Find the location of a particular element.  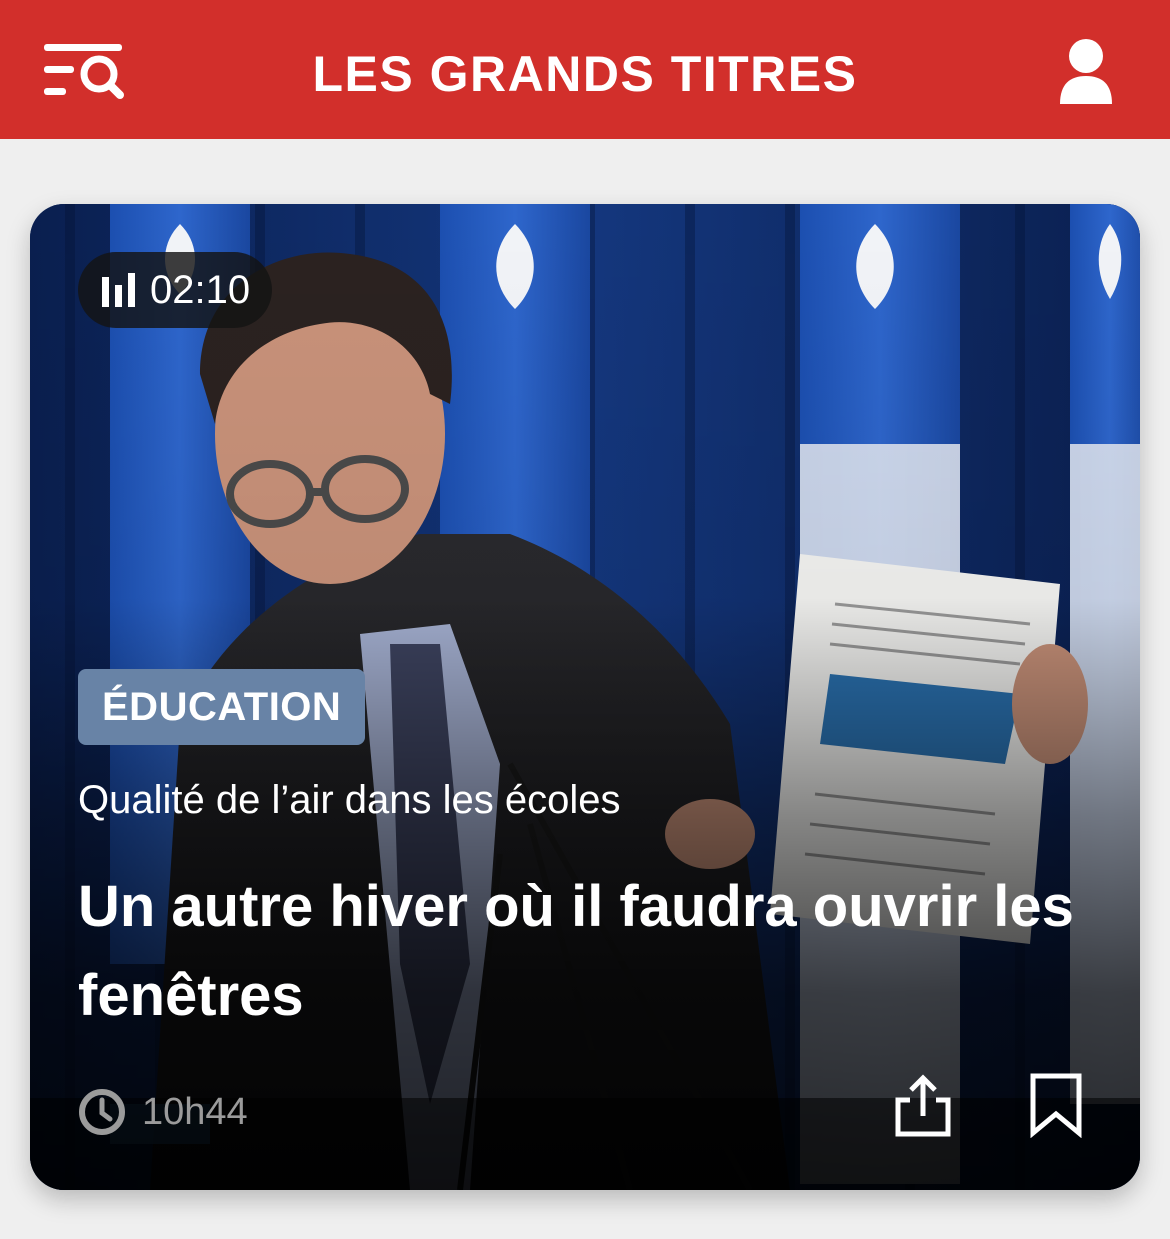

clock-icon is located at coordinates (102, 1112).